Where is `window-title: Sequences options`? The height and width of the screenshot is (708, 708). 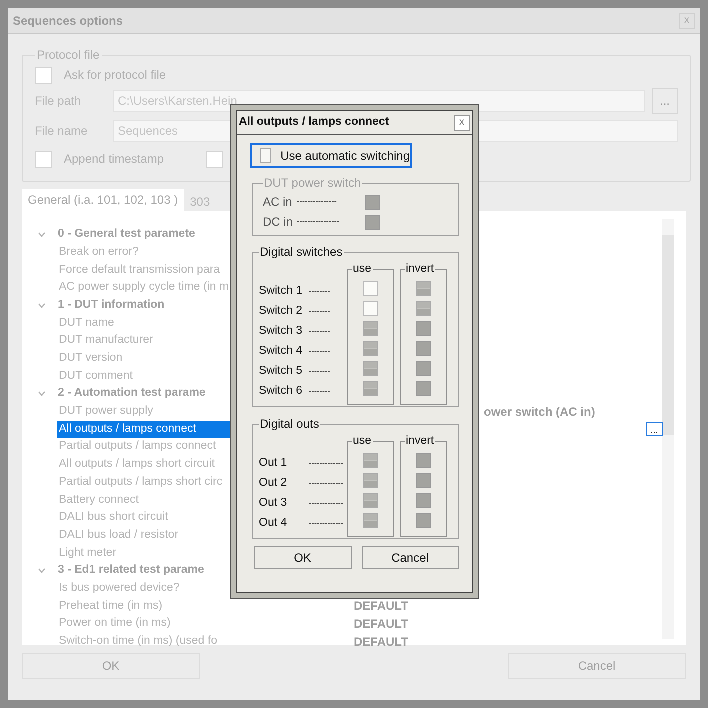 window-title: Sequences options is located at coordinates (68, 21).